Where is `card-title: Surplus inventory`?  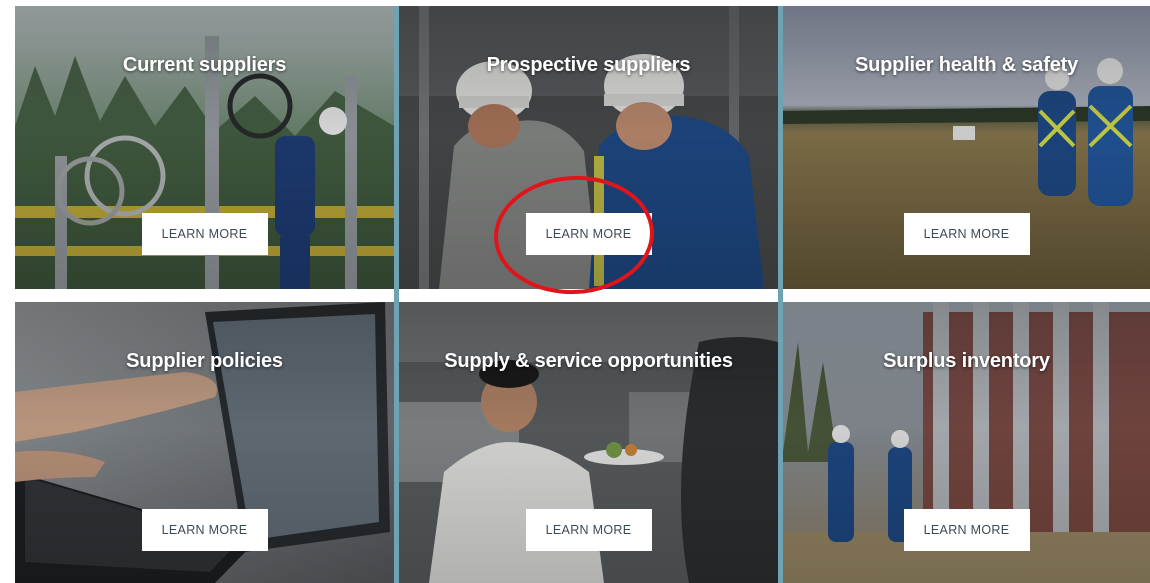 card-title: Surplus inventory is located at coordinates (966, 361).